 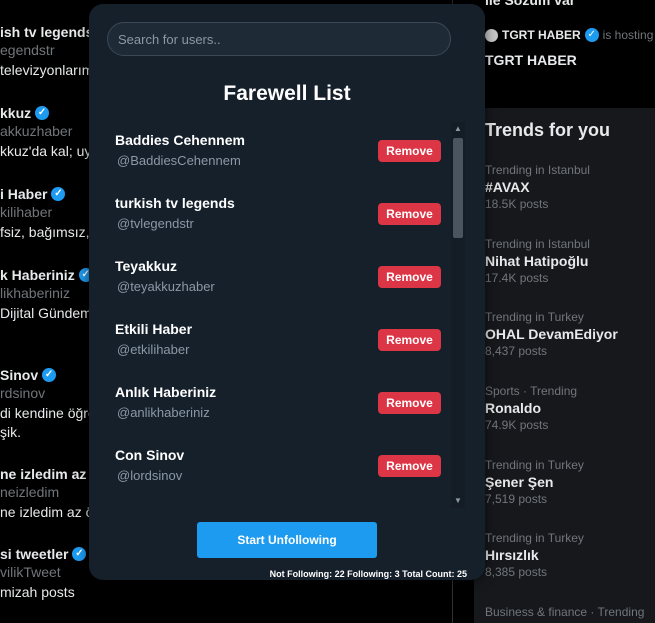 I want to click on timeline-handle: egendstr, so click(x=27, y=50).